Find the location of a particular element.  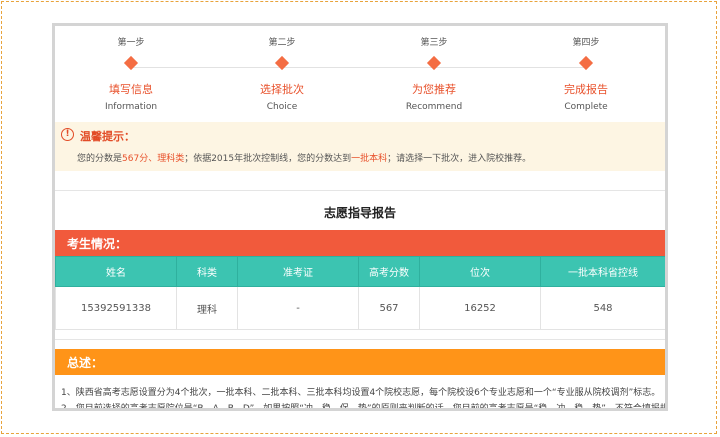

cell-score: 567 is located at coordinates (389, 308).